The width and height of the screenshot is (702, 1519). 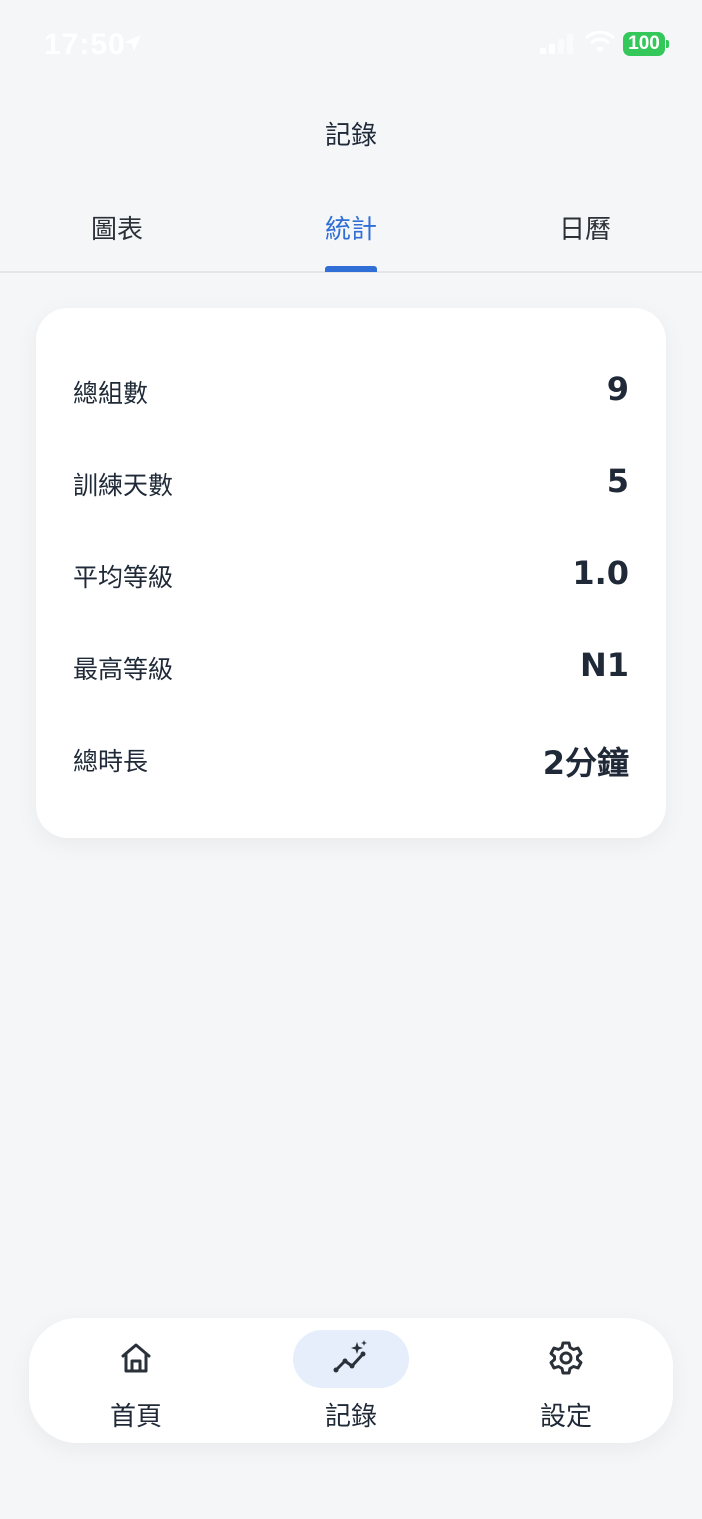 I want to click on stat-row-total-duration: 總時長 2分鐘, so click(x=351, y=758).